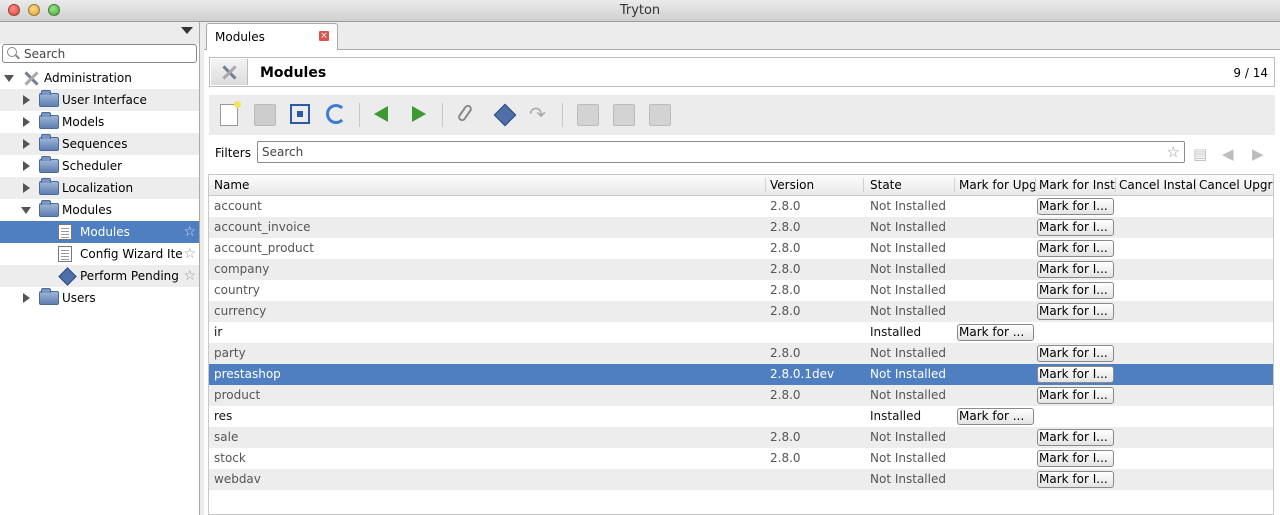  What do you see at coordinates (1157, 185) in the screenshot?
I see `column-header-cancel-installation: Cancel Installation` at bounding box center [1157, 185].